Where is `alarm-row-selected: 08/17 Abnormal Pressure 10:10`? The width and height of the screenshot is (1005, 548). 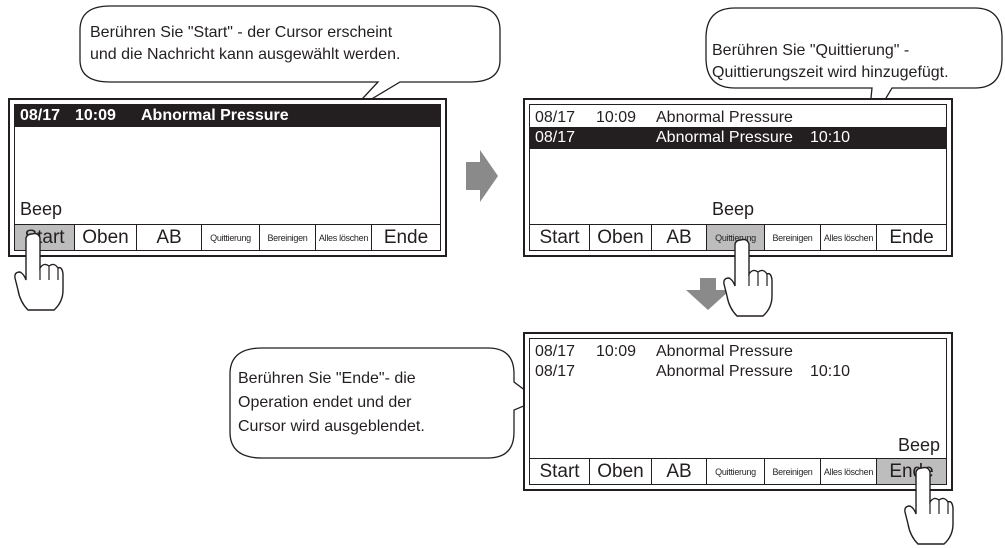
alarm-row-selected: 08/17 Abnormal Pressure 10:10 is located at coordinates (738, 138).